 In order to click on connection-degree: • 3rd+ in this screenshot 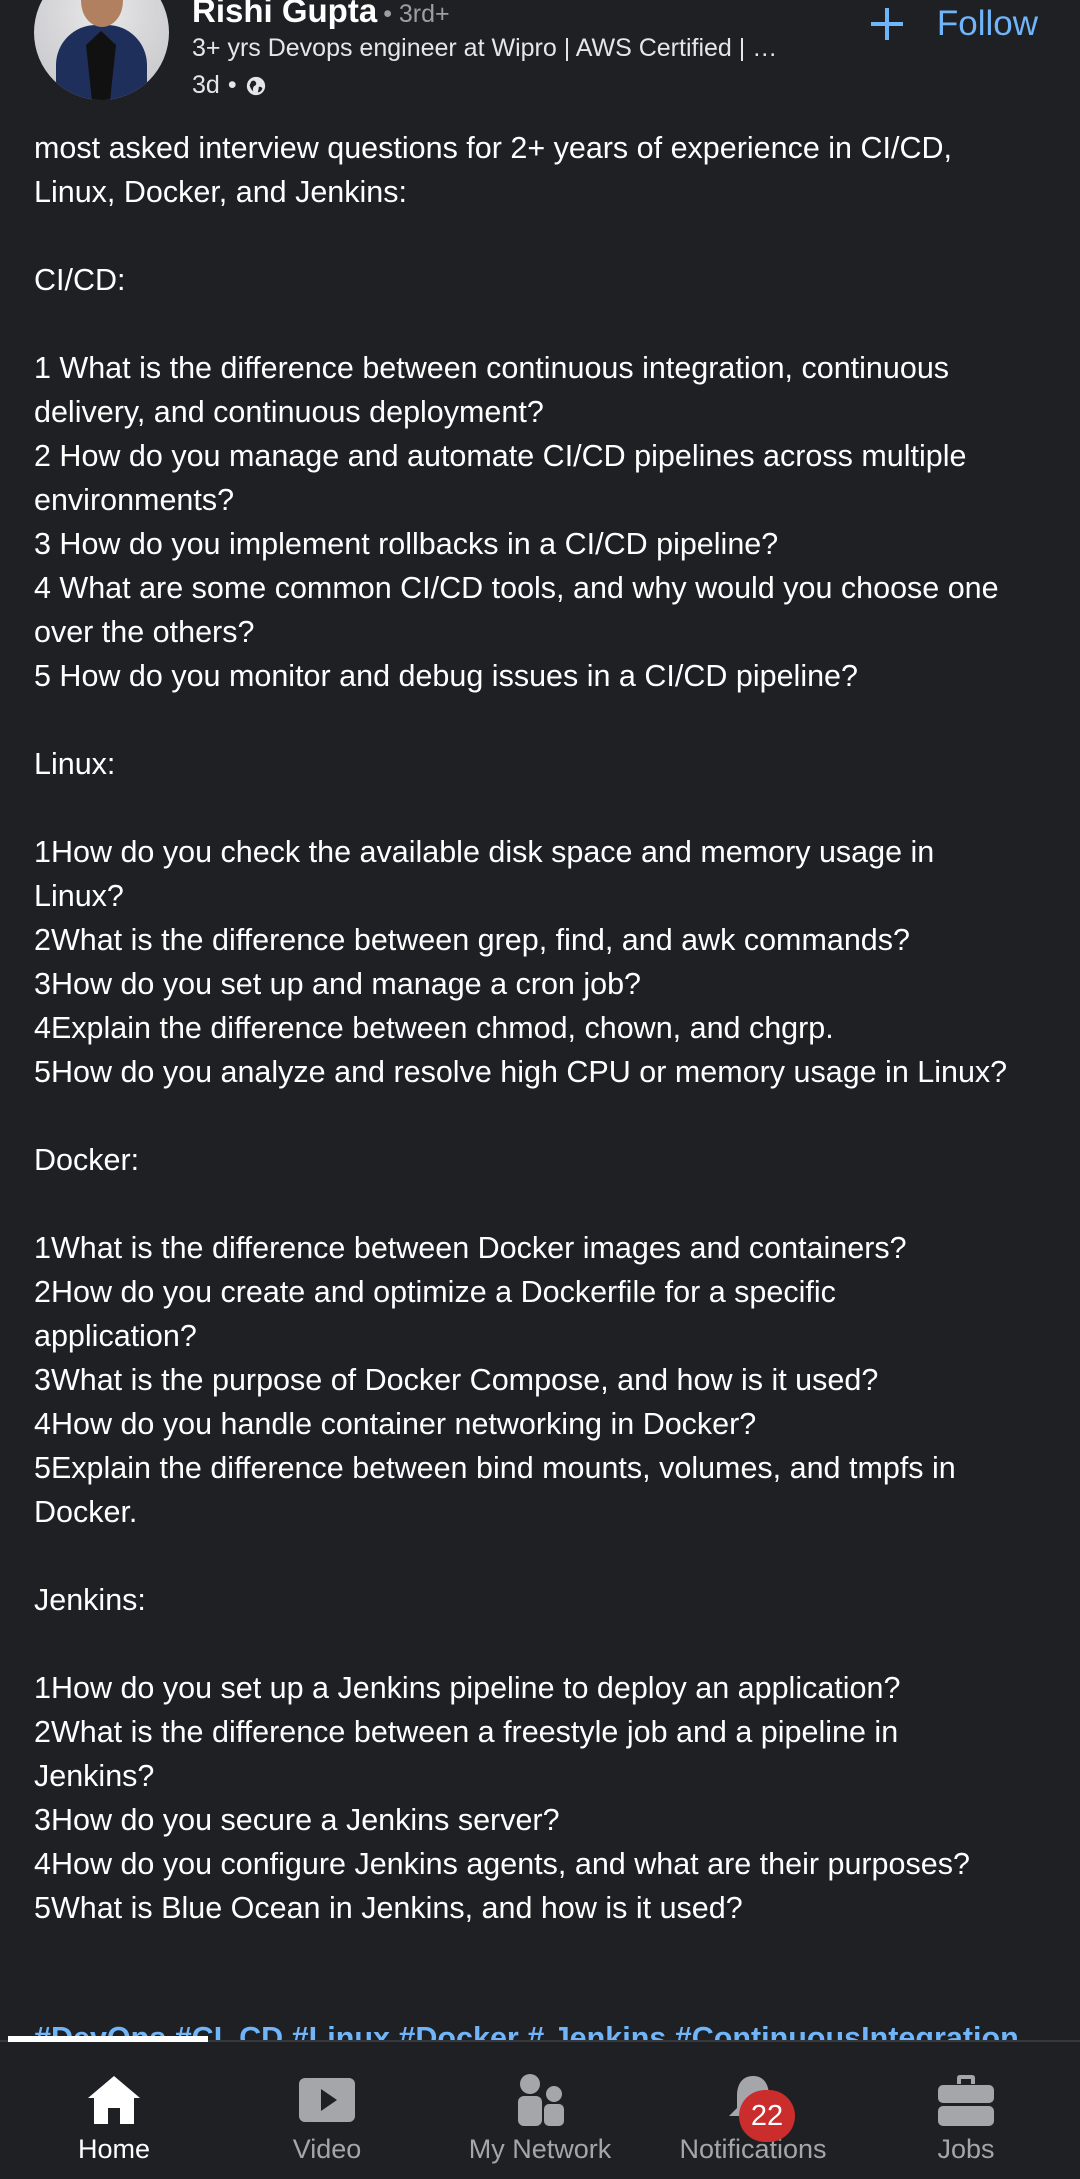, I will do `click(416, 14)`.